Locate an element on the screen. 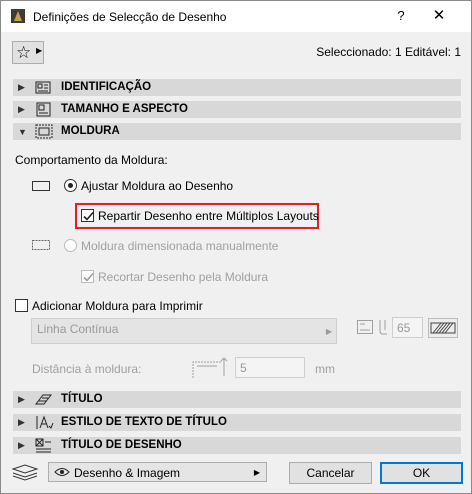 Image resolution: width=472 pixels, height=494 pixels. crop-drawing-label: Recortar Desenho pela Moldura is located at coordinates (183, 277).